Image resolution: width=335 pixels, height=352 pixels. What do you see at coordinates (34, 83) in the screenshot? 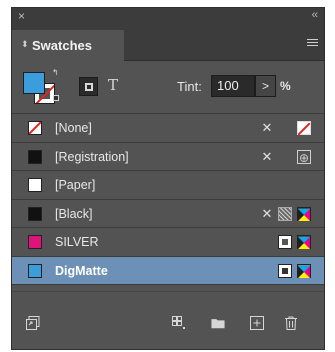
I see `fill-swatch` at bounding box center [34, 83].